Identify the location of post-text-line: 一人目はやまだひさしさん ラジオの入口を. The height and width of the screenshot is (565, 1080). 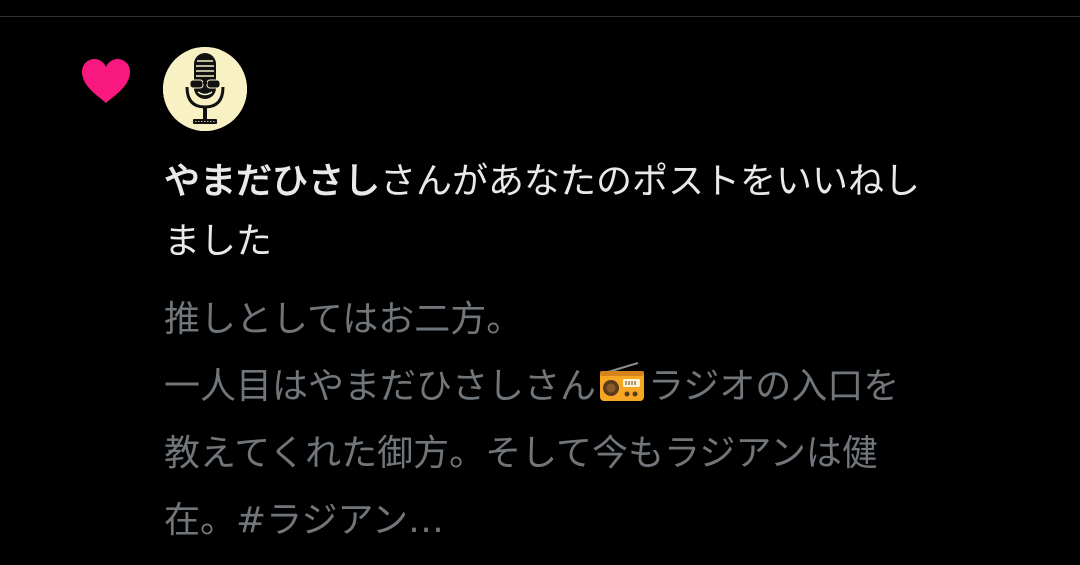
(609, 386).